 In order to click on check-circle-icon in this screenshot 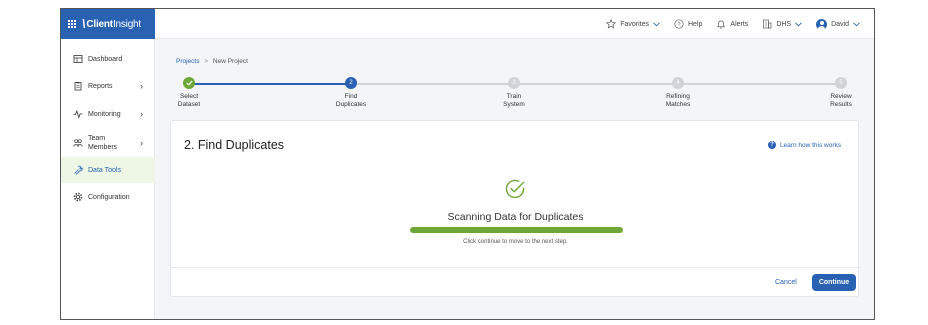, I will do `click(515, 189)`.